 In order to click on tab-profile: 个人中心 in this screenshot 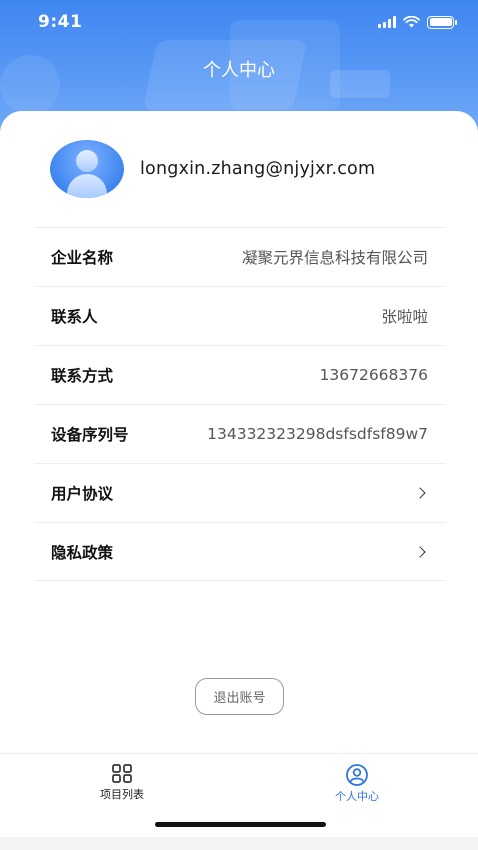, I will do `click(357, 784)`.